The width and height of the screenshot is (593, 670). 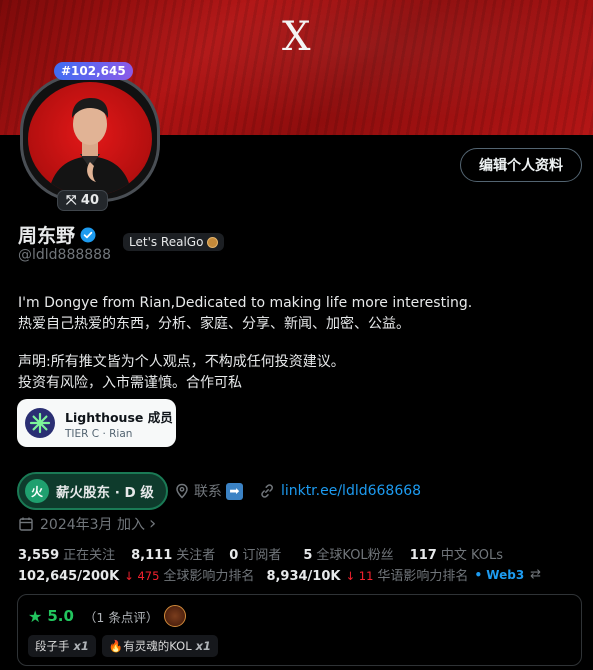 I want to click on review-tag-chip: 段子手 x1, so click(x=62, y=646).